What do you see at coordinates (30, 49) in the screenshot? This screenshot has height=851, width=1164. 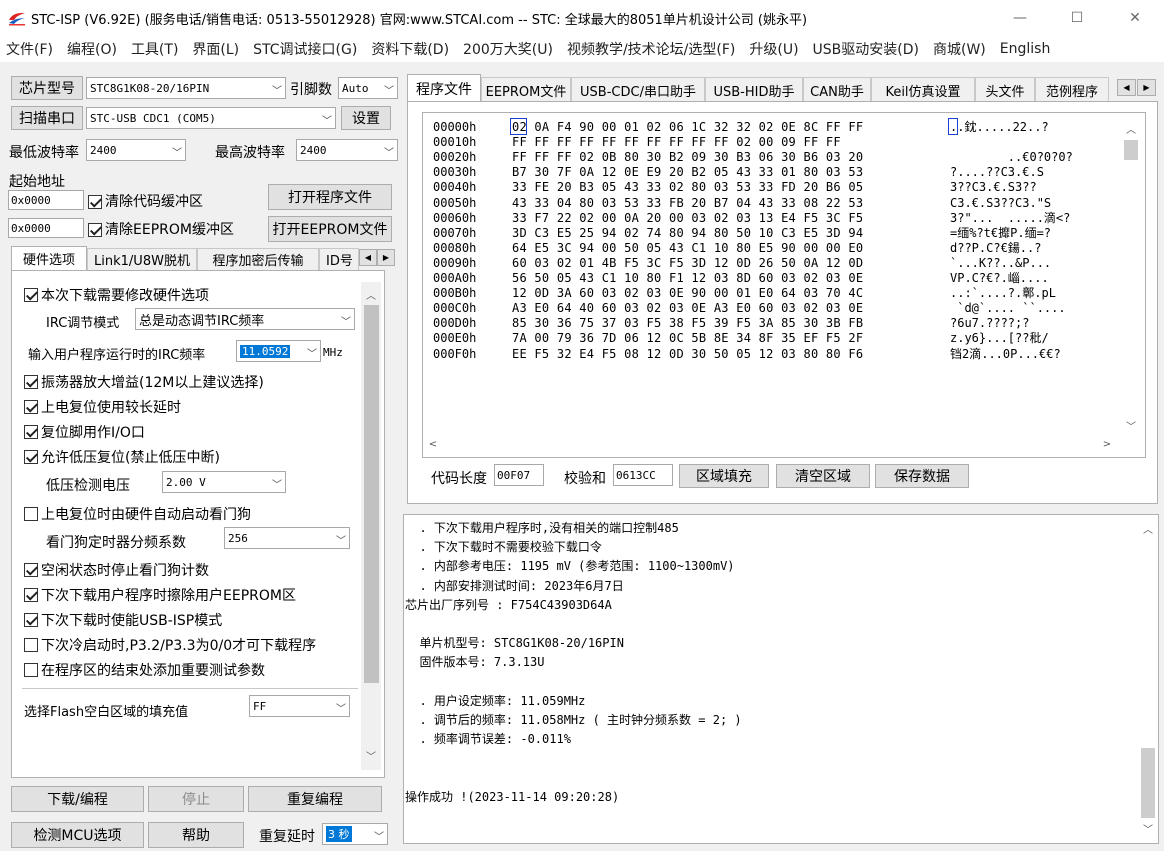 I see `menu-file: 文件(F)` at bounding box center [30, 49].